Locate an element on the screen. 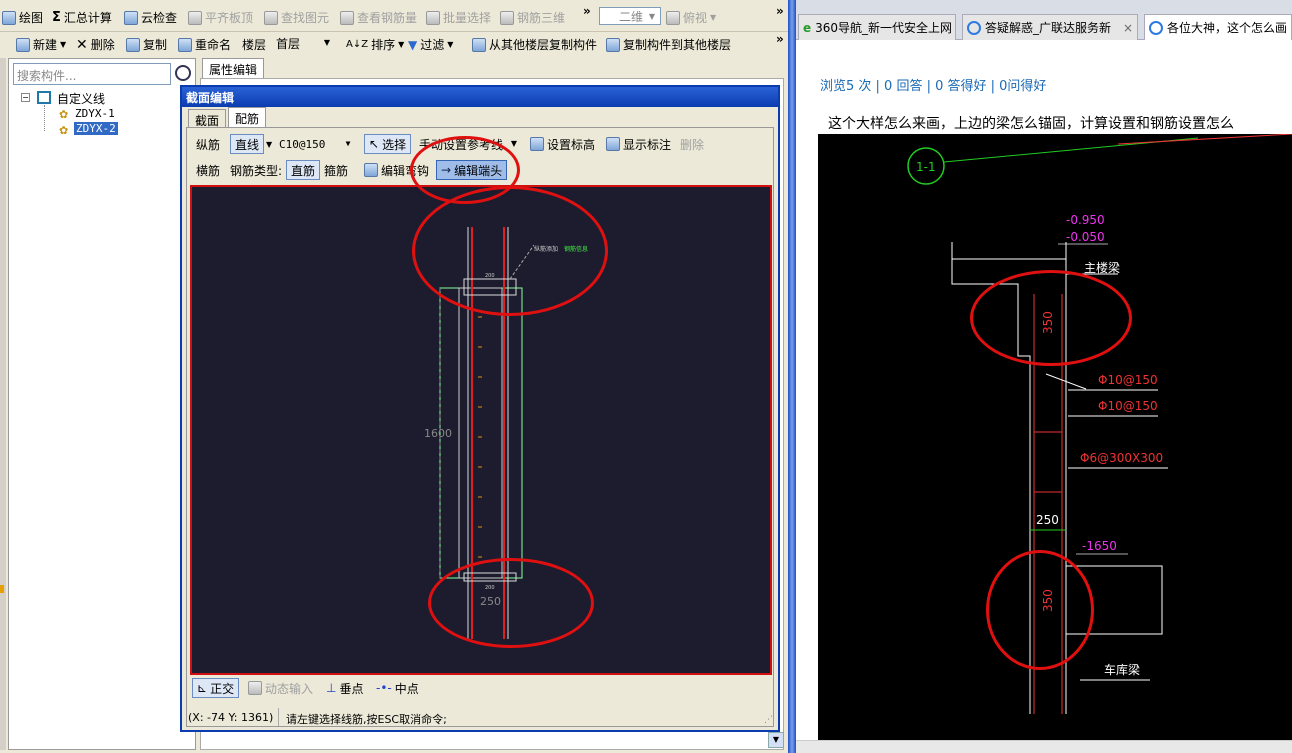 The image size is (1292, 753). tree-line is located at coordinates (44, 118).